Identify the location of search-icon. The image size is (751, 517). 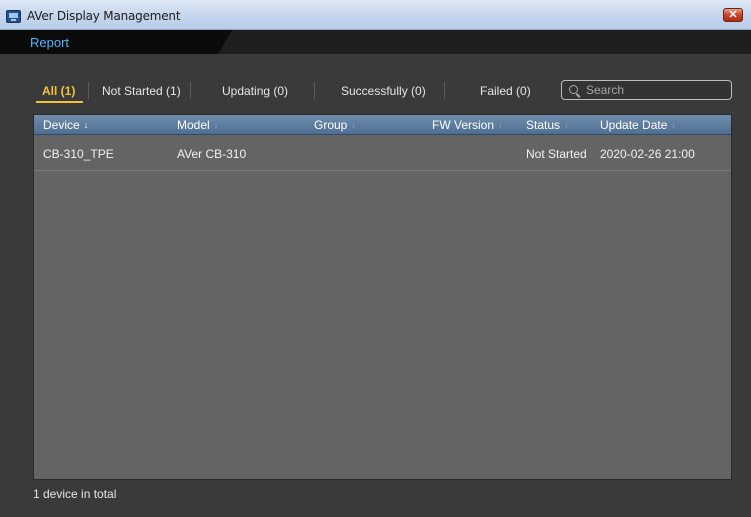
(573, 89).